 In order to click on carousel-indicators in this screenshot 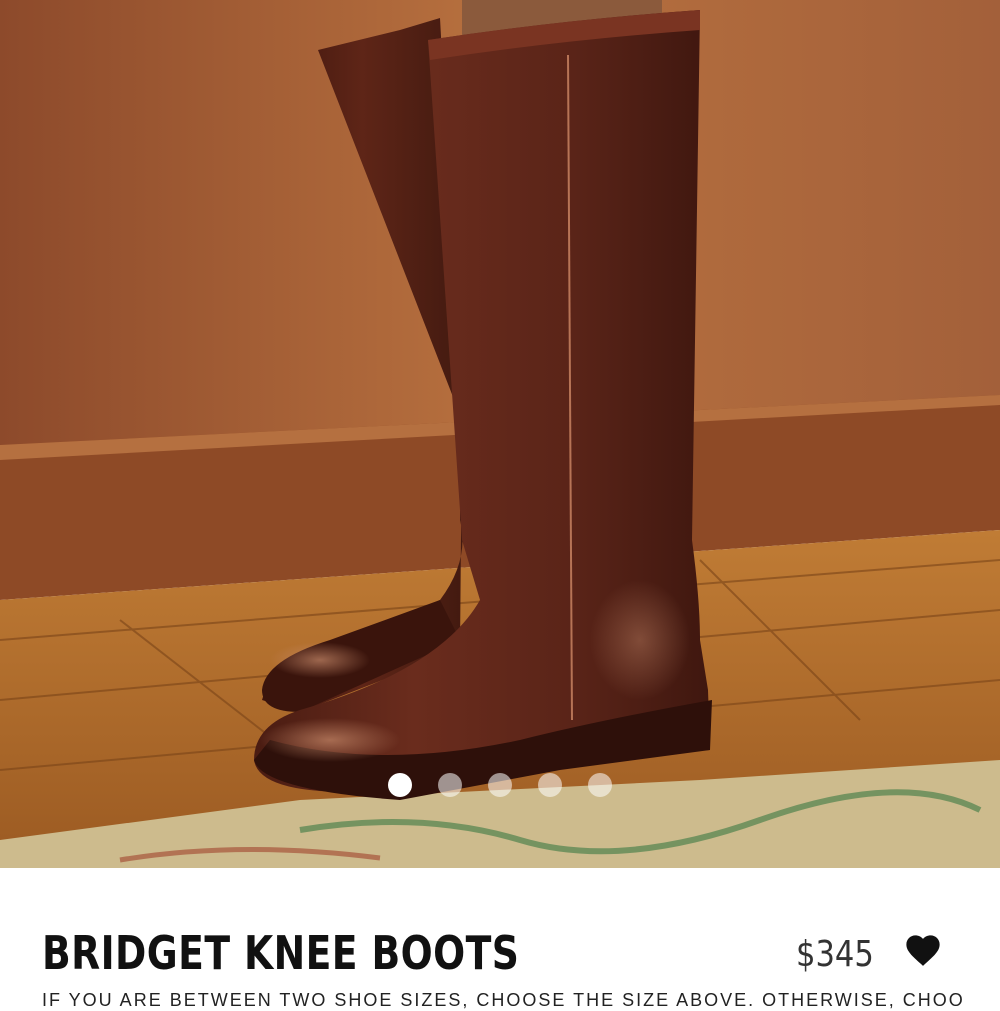, I will do `click(500, 785)`.